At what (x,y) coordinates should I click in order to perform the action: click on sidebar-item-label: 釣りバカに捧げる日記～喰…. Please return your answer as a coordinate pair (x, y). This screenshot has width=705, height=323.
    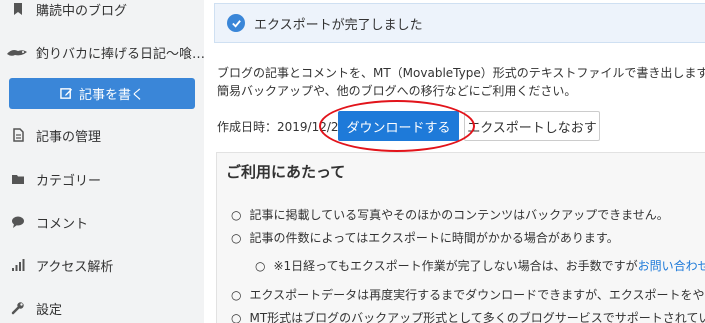
    Looking at the image, I should click on (120, 54).